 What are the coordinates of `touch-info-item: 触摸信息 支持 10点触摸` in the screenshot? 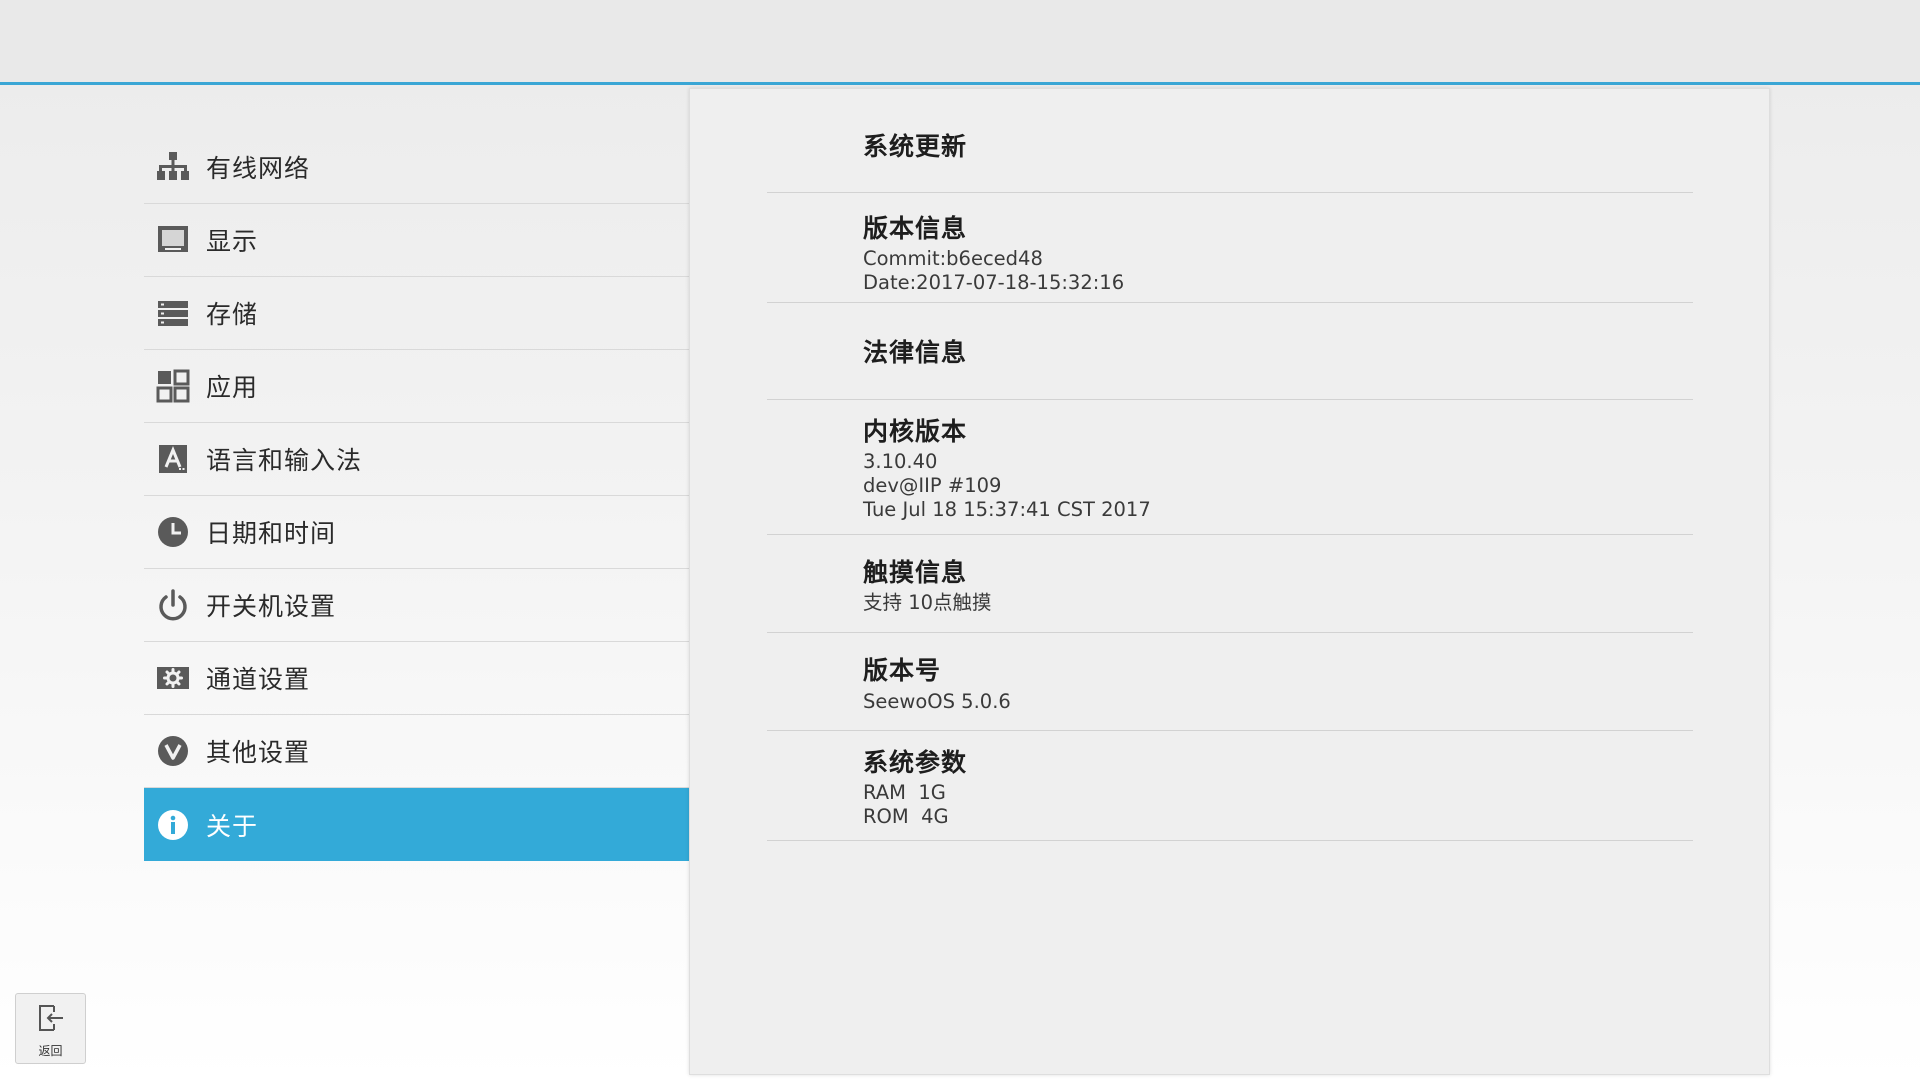 It's located at (1230, 584).